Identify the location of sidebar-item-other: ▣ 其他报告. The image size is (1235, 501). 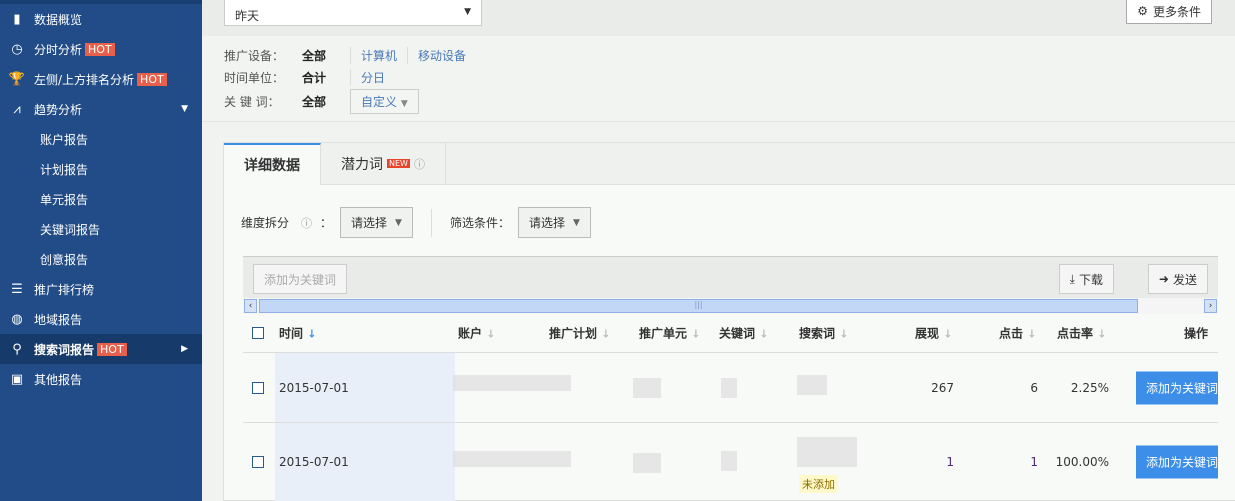
(101, 379).